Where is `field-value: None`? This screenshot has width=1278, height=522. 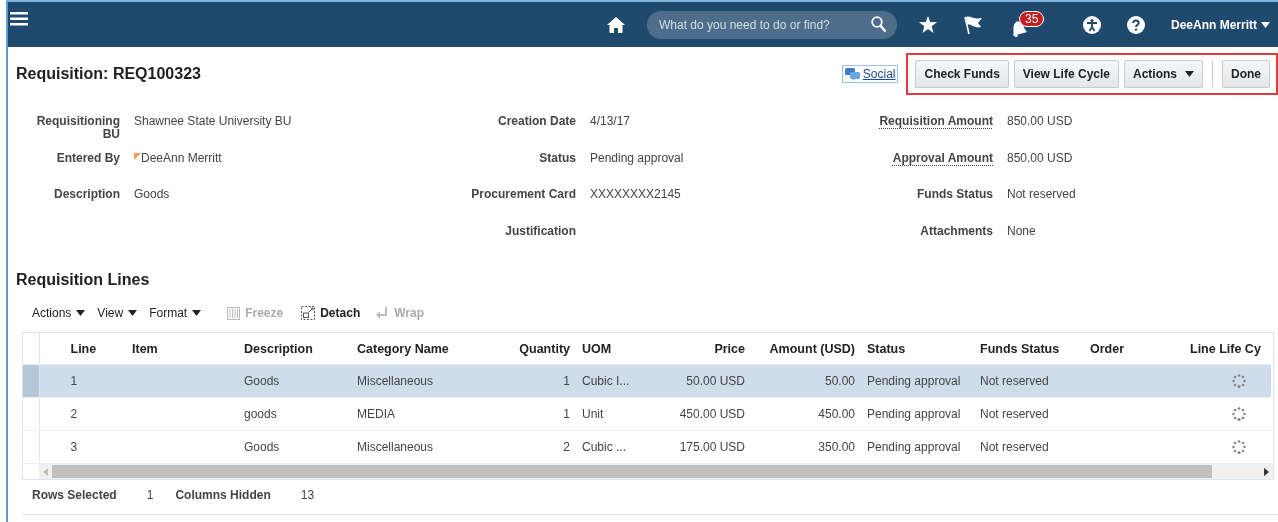
field-value: None is located at coordinates (1021, 231).